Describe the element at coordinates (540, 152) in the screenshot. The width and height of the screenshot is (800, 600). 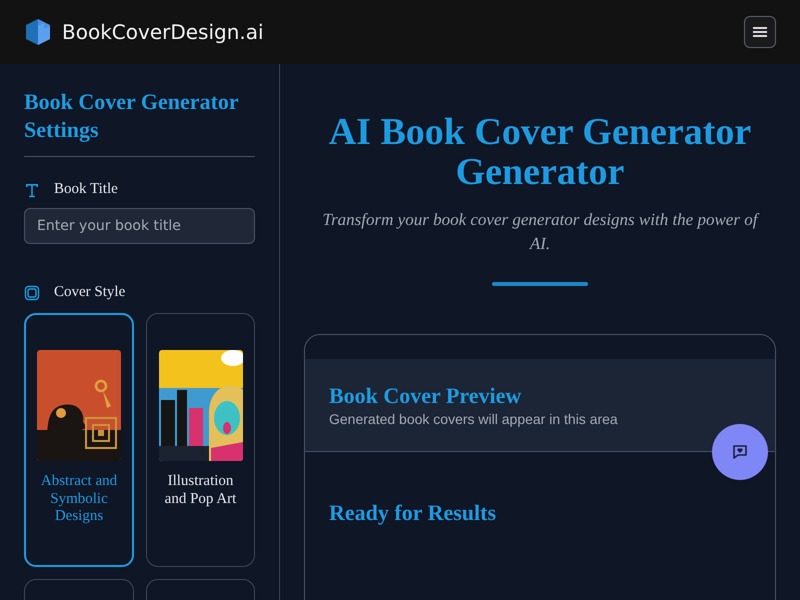
I see `page-title: AI Book Cover Generator Generator` at that location.